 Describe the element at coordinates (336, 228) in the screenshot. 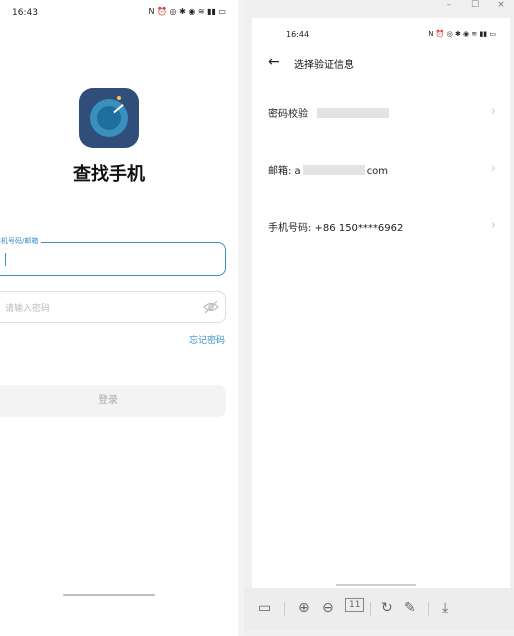

I see `option-label: 手机号码: +86 150****6962` at that location.